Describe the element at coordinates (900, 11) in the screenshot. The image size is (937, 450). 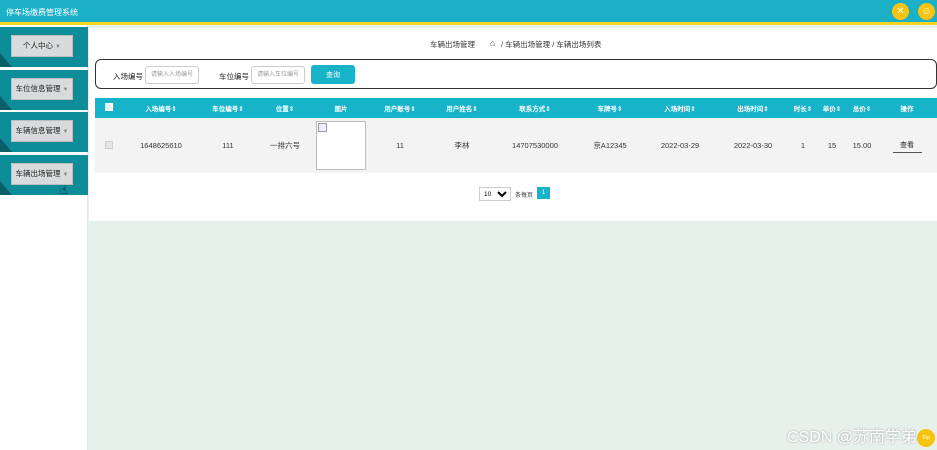
I see `settings-icon: ✕` at that location.